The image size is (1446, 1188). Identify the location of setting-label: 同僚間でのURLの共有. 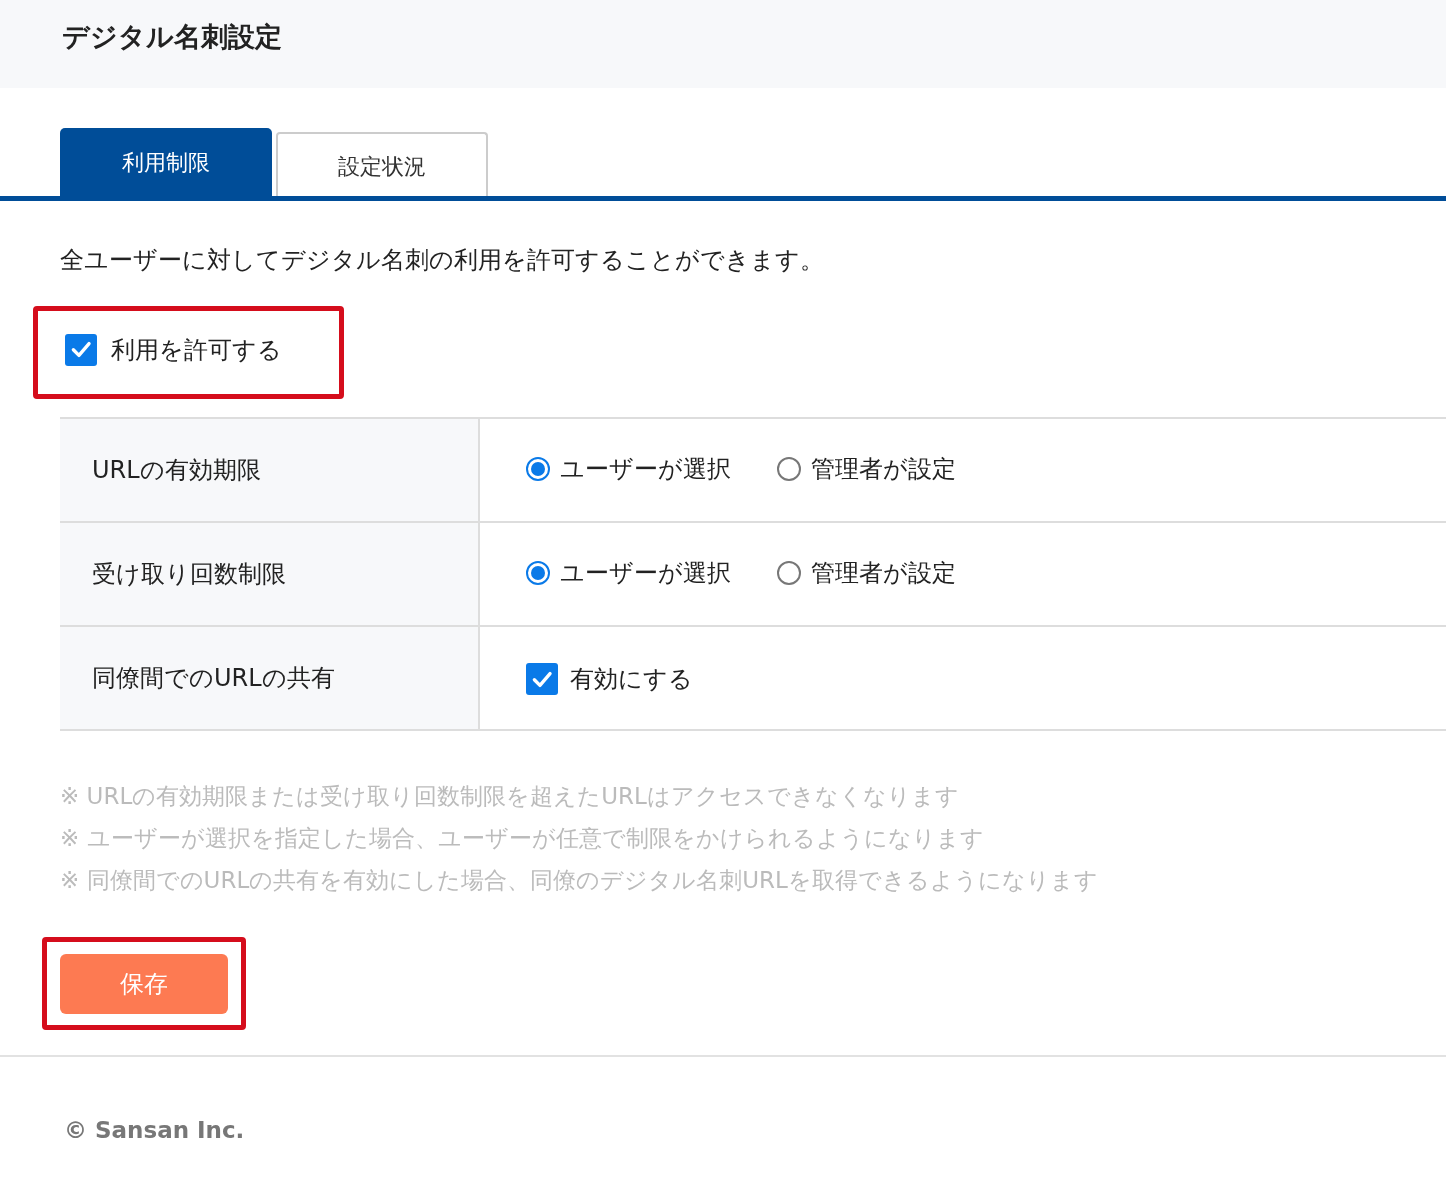
(213, 678).